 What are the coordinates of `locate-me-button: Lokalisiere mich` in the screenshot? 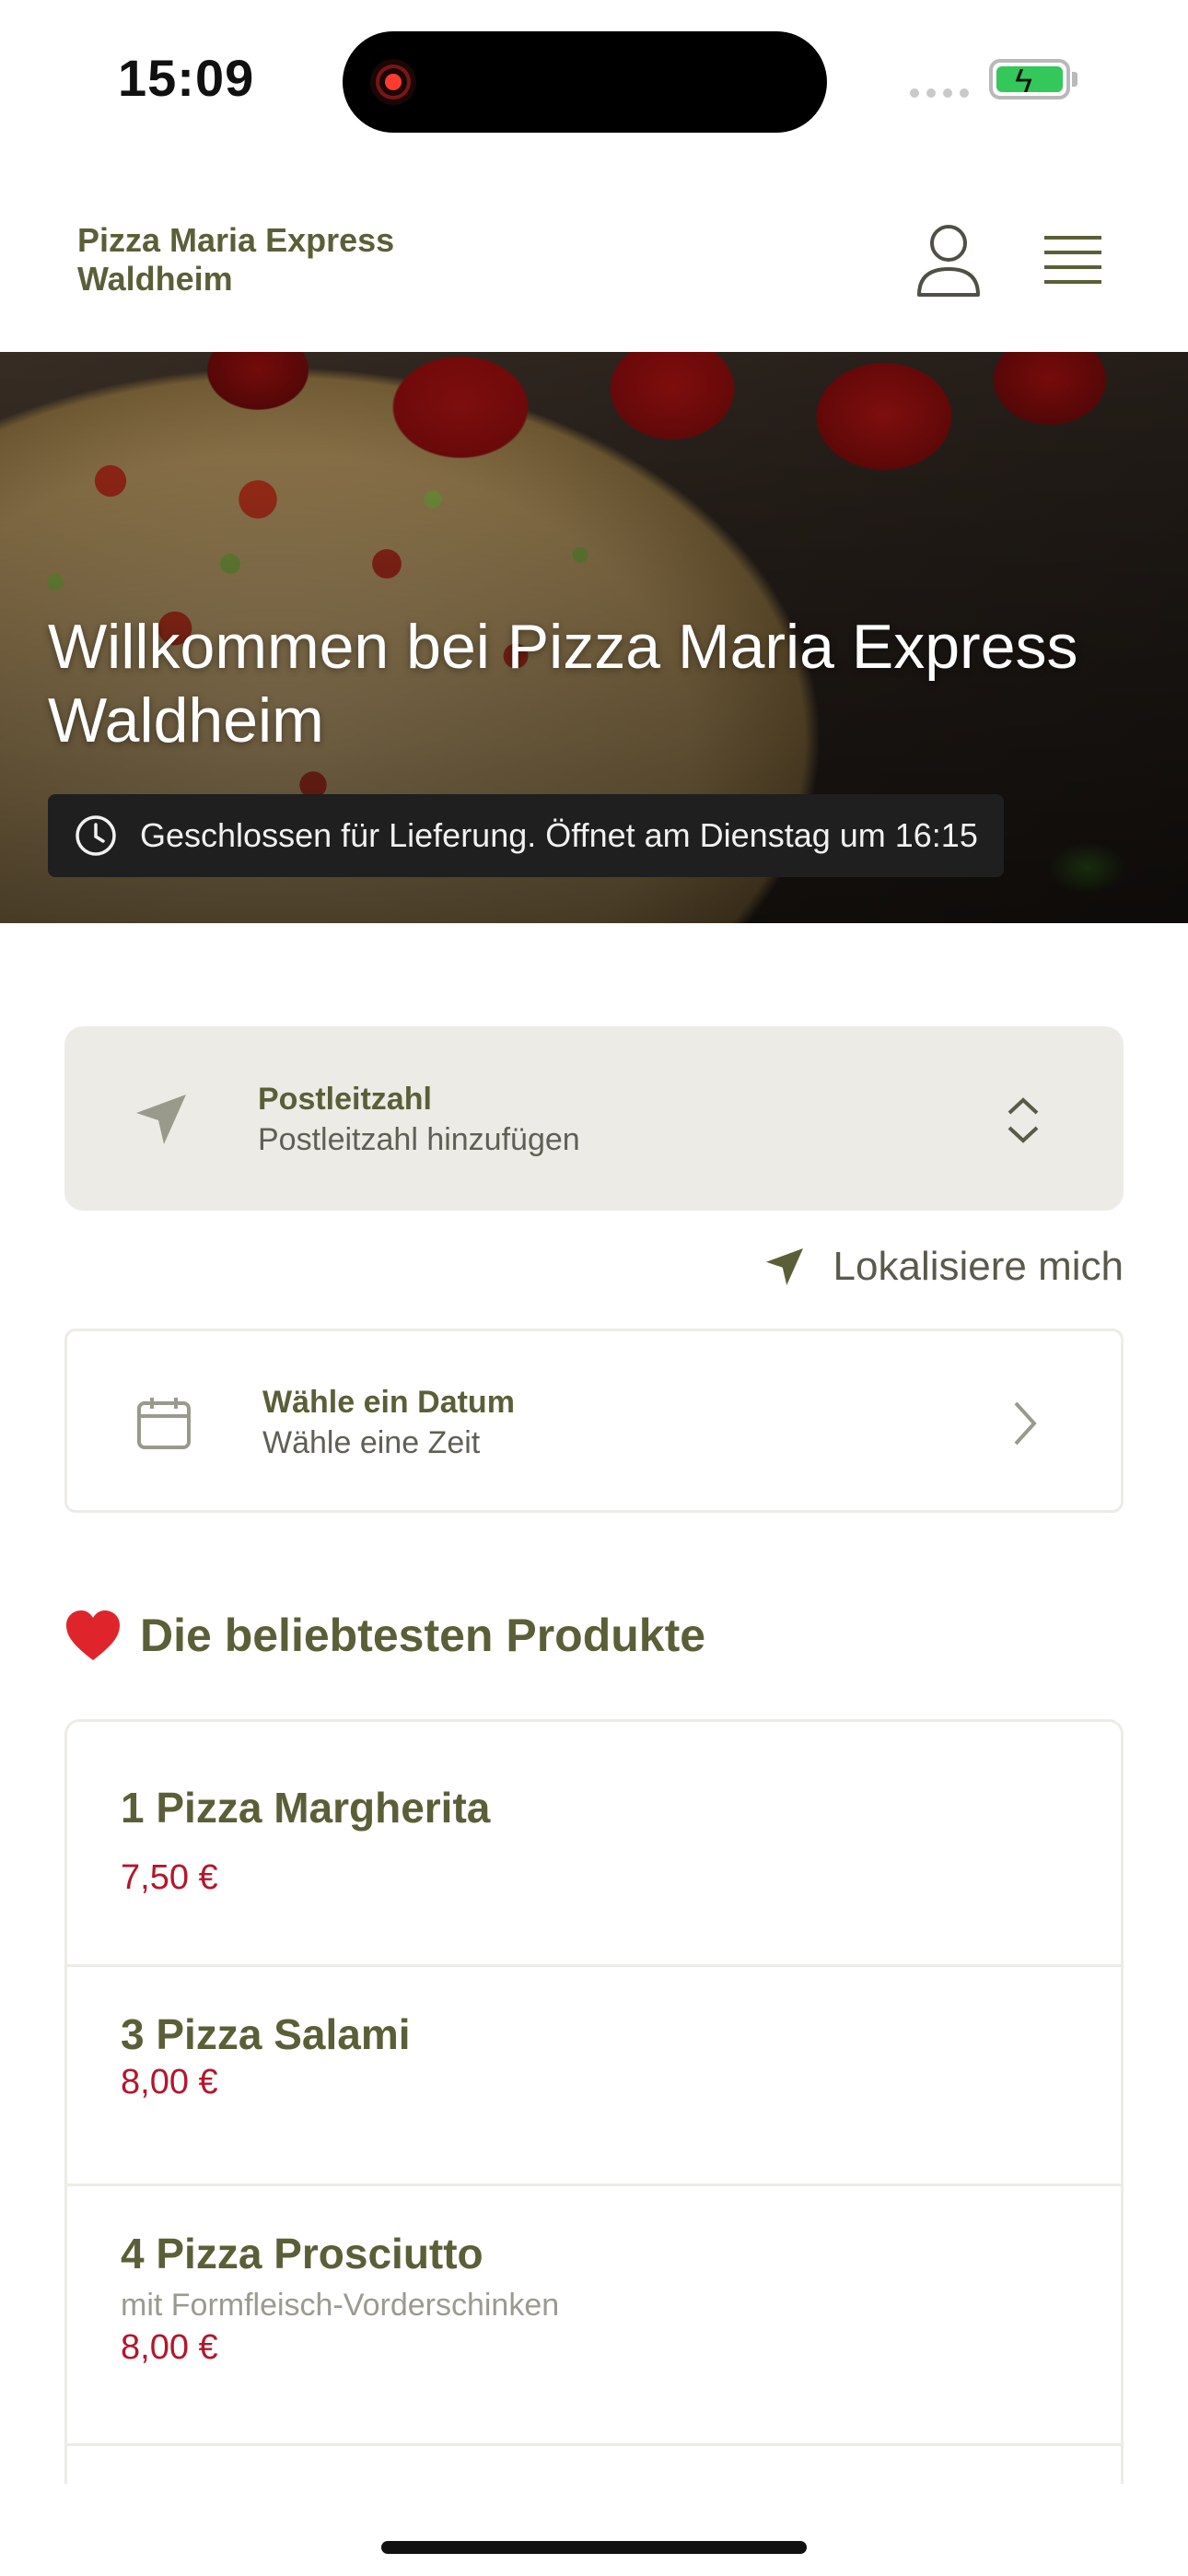 It's located at (943, 1267).